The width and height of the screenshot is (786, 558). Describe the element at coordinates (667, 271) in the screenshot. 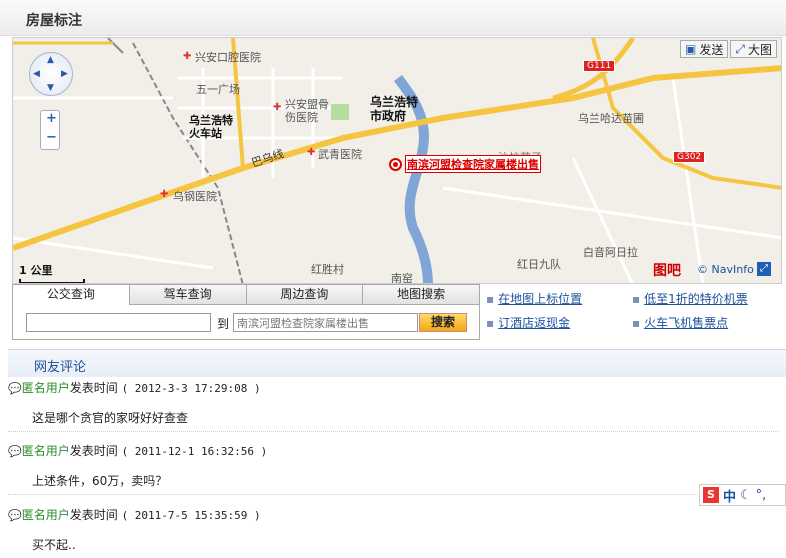

I see `brand-logo: 图吧` at that location.